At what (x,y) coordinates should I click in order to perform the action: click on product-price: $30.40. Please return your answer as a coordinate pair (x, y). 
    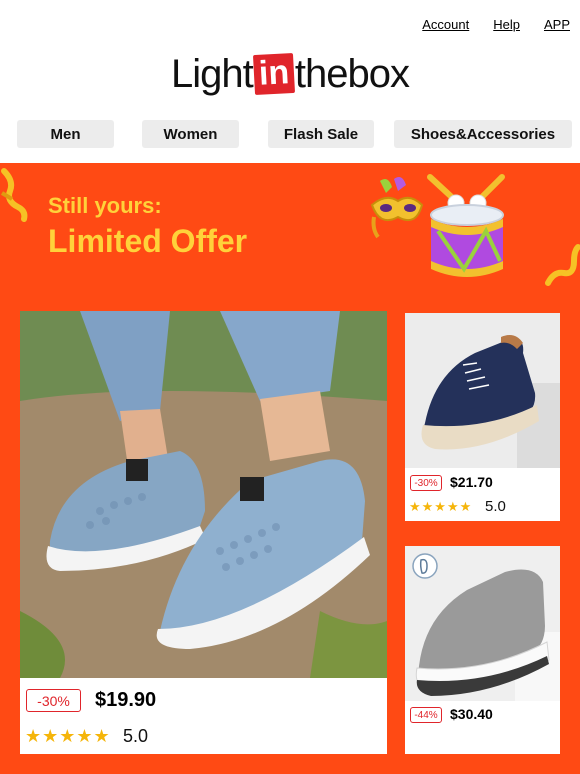
    Looking at the image, I should click on (471, 714).